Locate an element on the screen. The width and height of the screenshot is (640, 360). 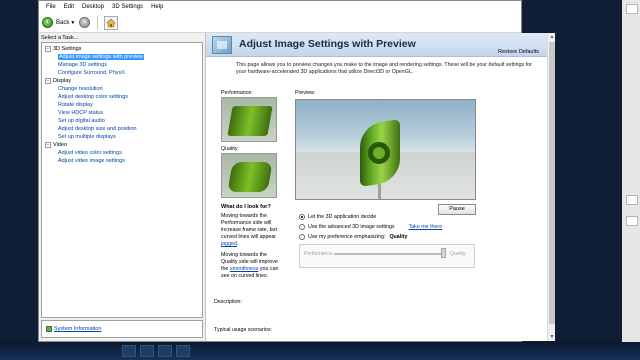
forward-button: › is located at coordinates (85, 22).